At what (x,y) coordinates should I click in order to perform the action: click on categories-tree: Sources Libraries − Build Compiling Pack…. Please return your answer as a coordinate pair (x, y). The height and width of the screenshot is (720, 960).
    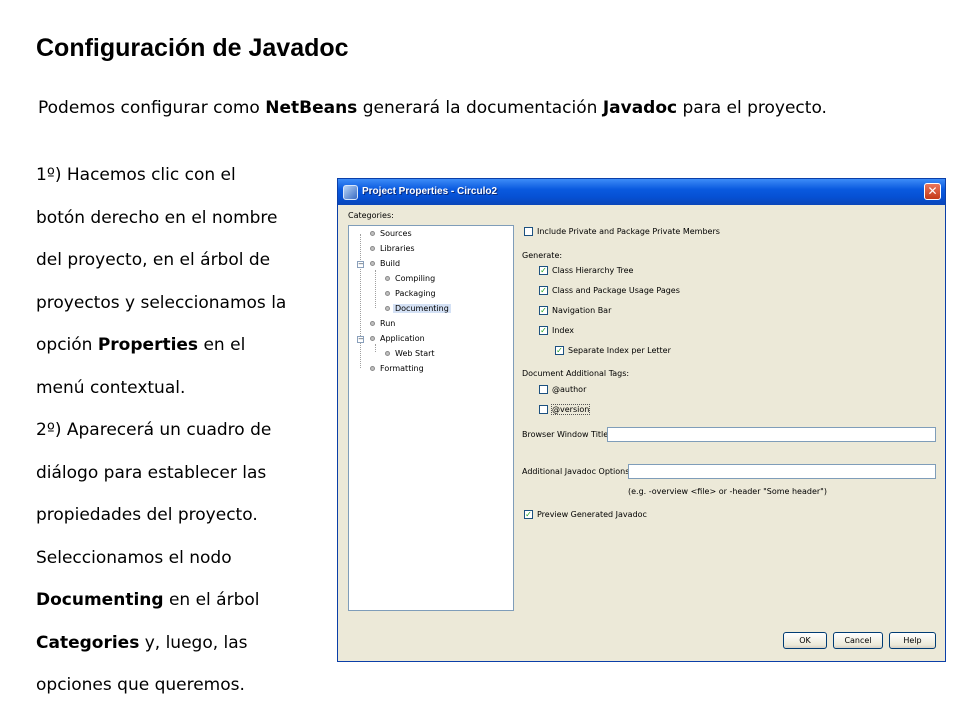
    Looking at the image, I should click on (431, 418).